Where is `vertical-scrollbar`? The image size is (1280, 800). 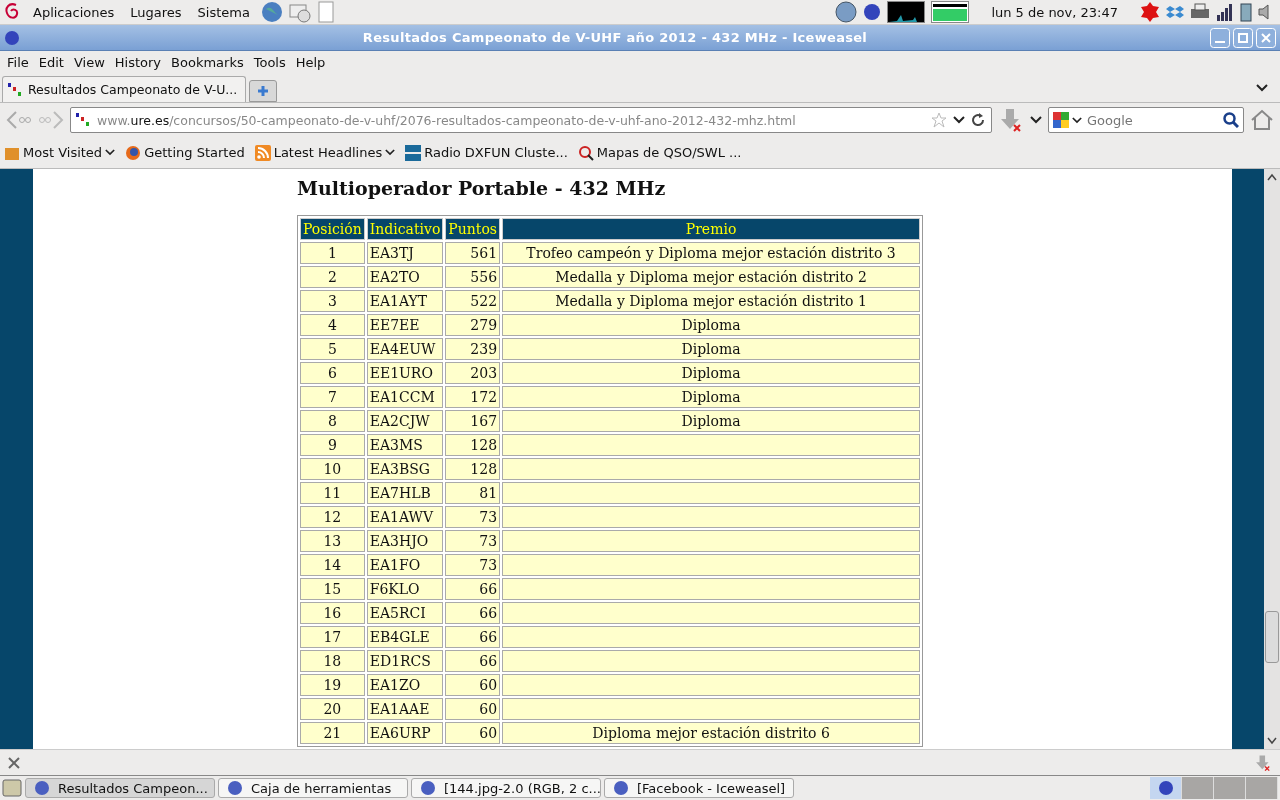
vertical-scrollbar is located at coordinates (1272, 459).